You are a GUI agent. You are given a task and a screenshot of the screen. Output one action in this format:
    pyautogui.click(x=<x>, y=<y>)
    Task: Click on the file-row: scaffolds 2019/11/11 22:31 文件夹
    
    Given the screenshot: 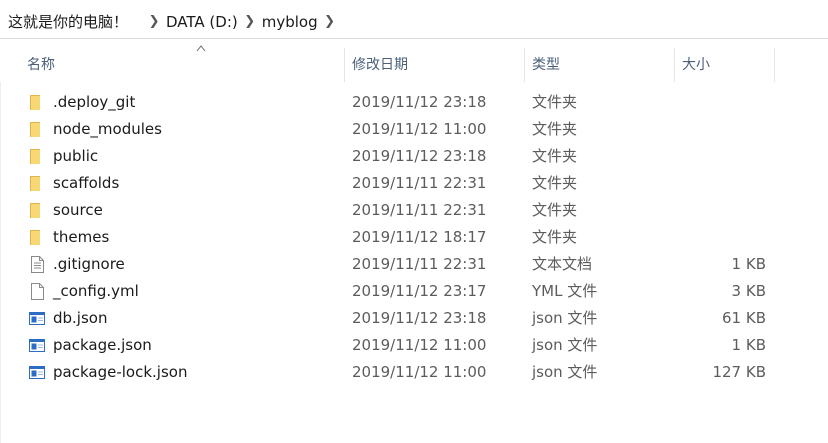 What is the action you would take?
    pyautogui.click(x=414, y=183)
    